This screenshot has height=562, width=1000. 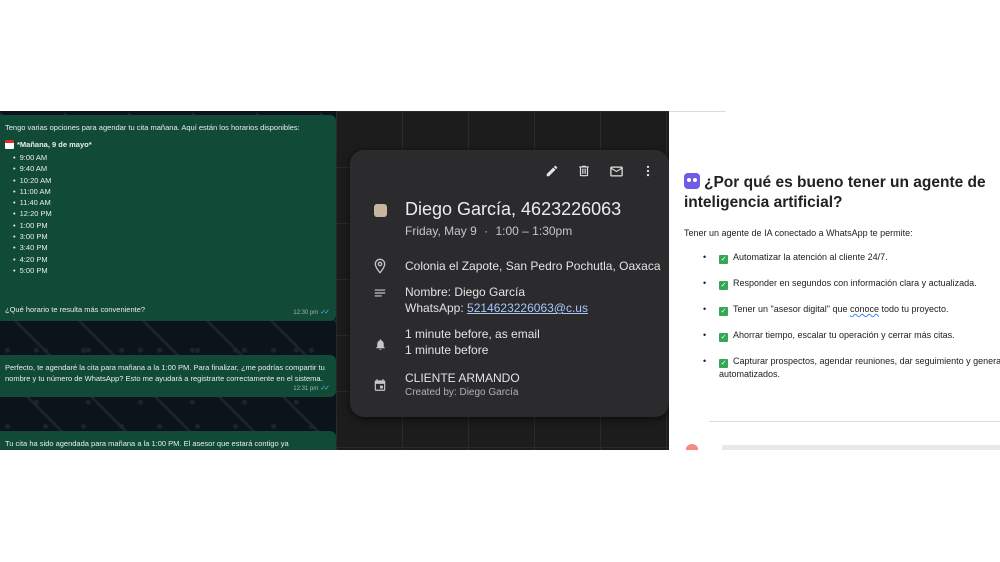 What do you see at coordinates (170, 247) in the screenshot?
I see `list-item: 3:40 PM` at bounding box center [170, 247].